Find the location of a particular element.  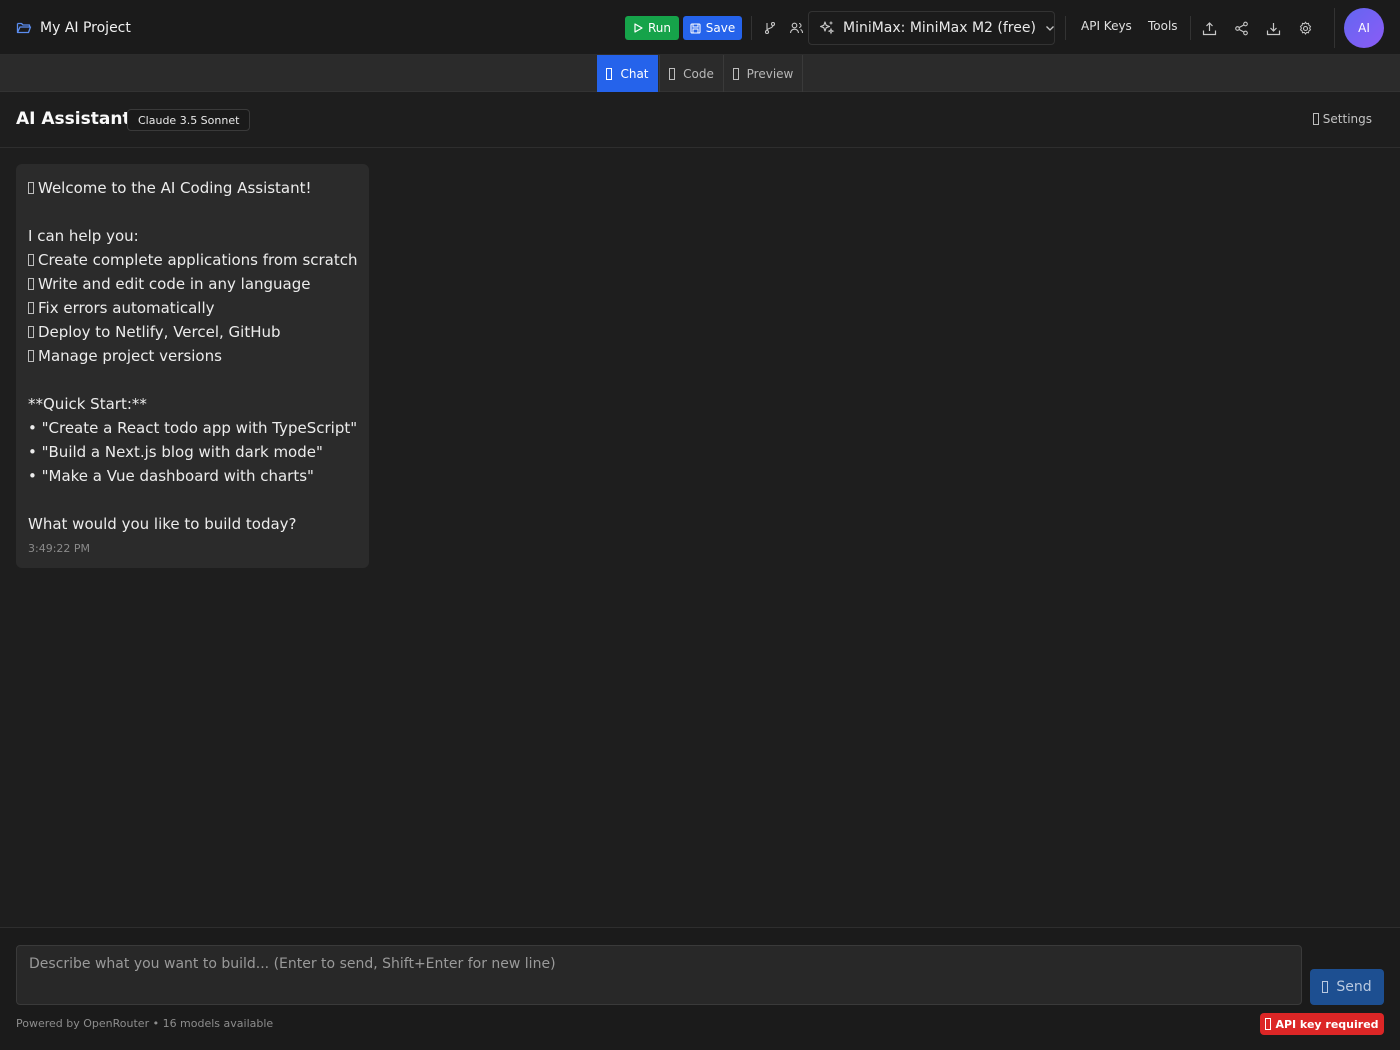

send-button: Send is located at coordinates (1347, 987).